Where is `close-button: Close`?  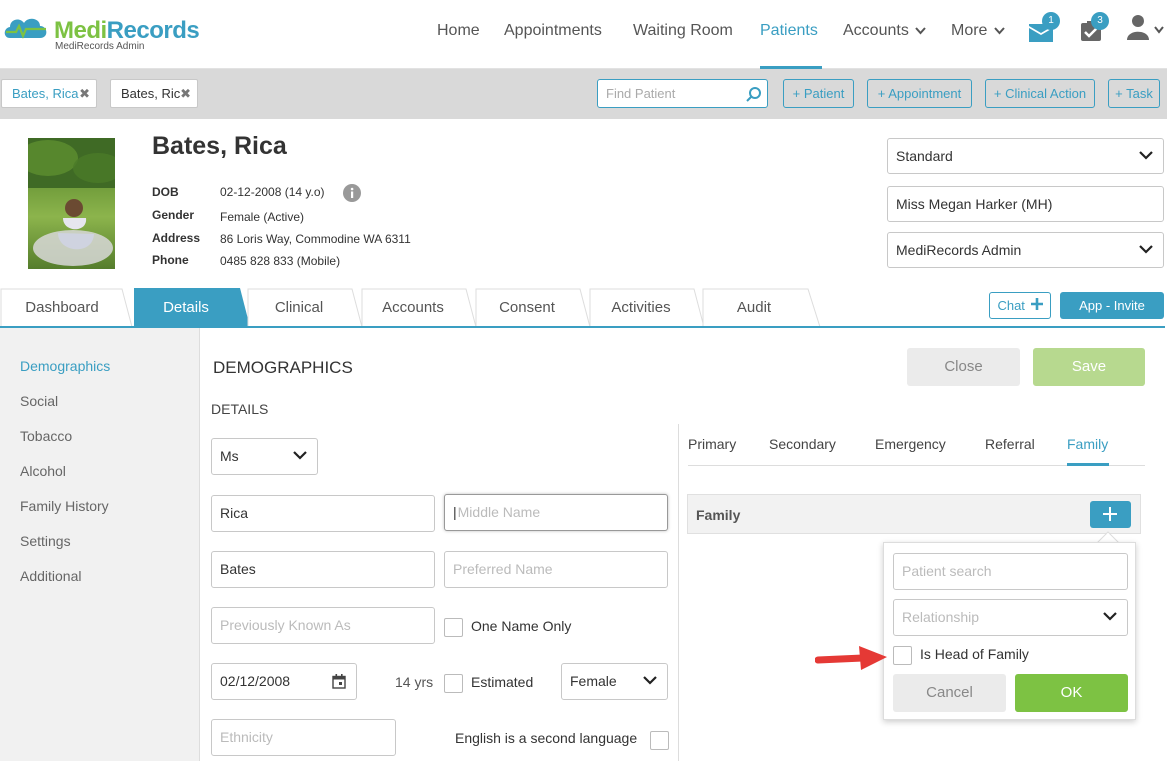 close-button: Close is located at coordinates (963, 367).